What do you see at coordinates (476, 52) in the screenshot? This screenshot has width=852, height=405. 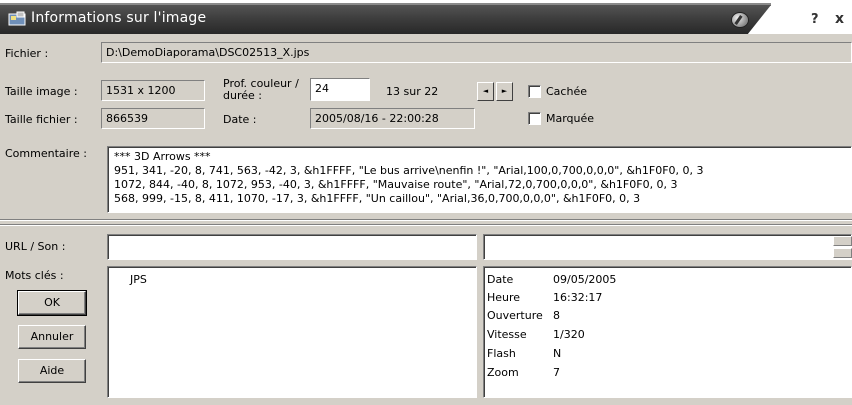 I see `fichier-field: D:\DemoDiaporama\DSC02513_X.jps` at bounding box center [476, 52].